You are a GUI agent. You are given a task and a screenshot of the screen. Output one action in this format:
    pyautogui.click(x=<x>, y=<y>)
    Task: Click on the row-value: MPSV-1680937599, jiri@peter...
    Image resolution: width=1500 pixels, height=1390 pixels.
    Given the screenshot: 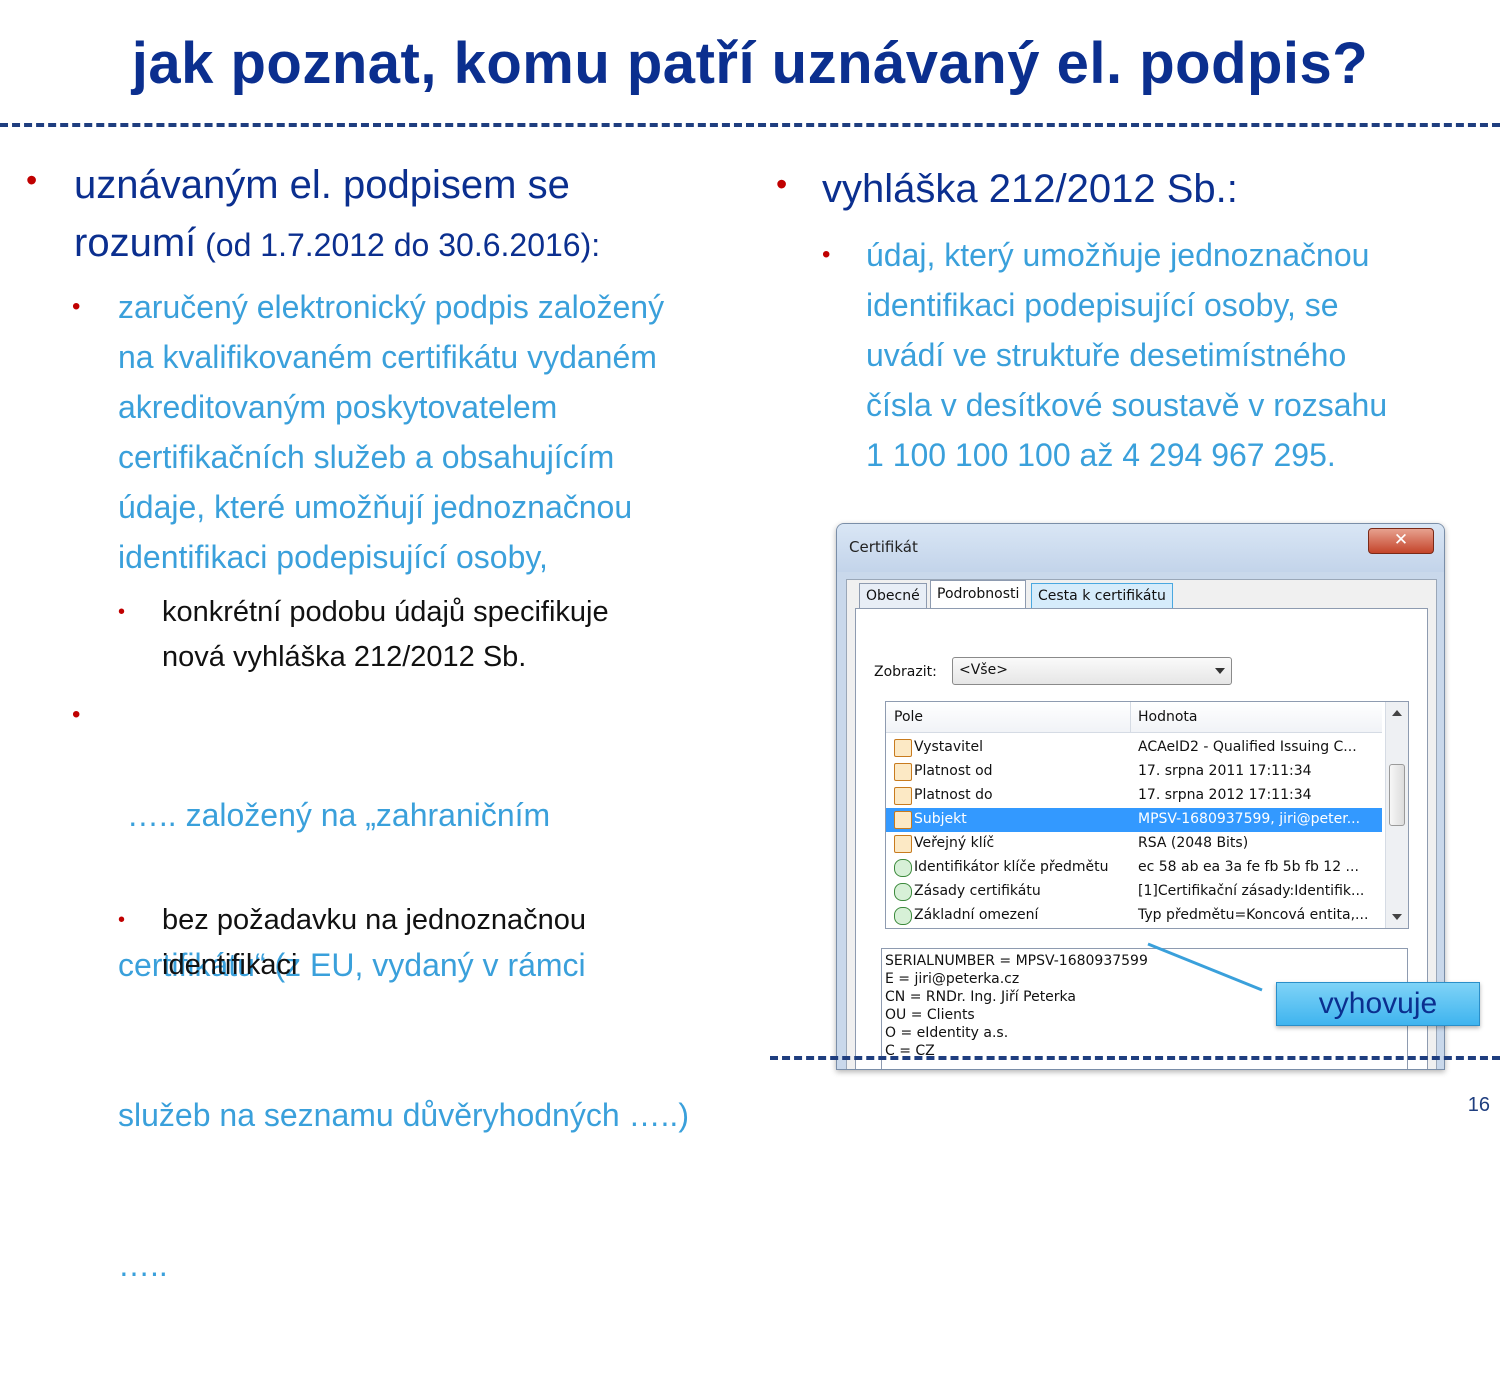 What is the action you would take?
    pyautogui.click(x=1249, y=819)
    